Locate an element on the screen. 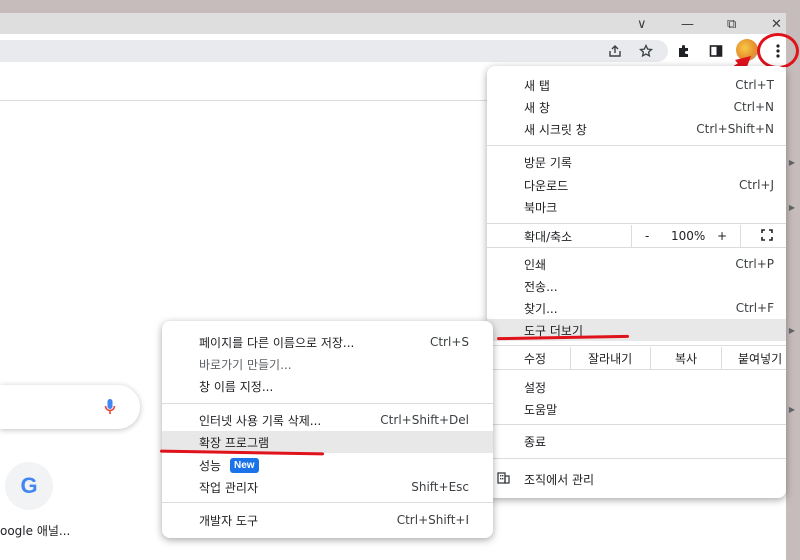 The height and width of the screenshot is (560, 800). window-frame-right is located at coordinates (793, 280).